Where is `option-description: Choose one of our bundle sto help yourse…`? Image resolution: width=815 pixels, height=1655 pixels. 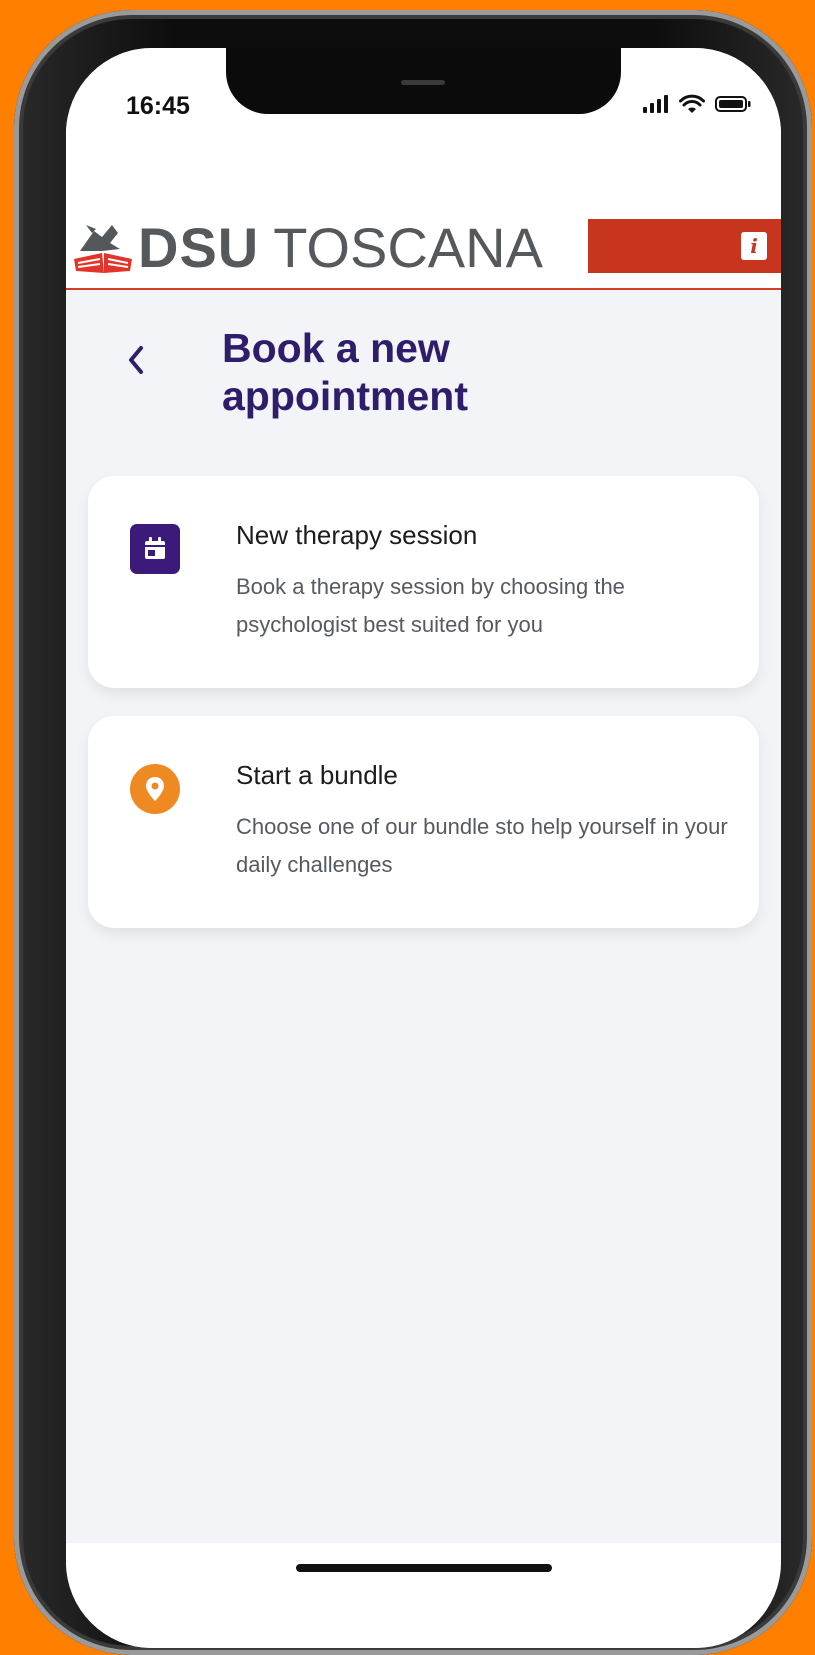
option-description: Choose one of our bundle sto help yourse… is located at coordinates (482, 845).